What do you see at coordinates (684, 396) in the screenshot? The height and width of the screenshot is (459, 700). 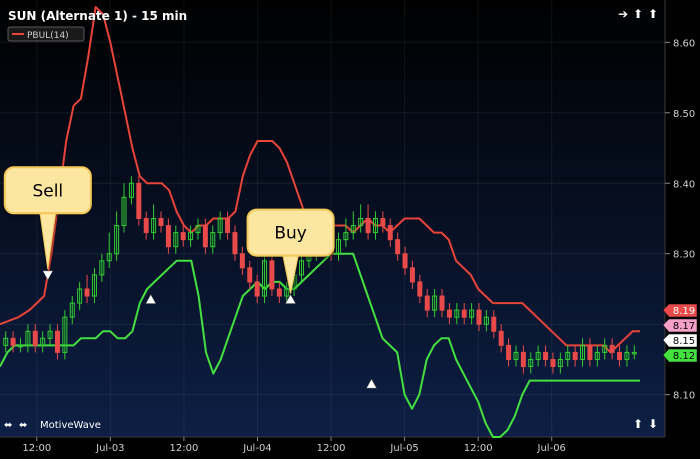 I see `y-tick-label: 8.10` at bounding box center [684, 396].